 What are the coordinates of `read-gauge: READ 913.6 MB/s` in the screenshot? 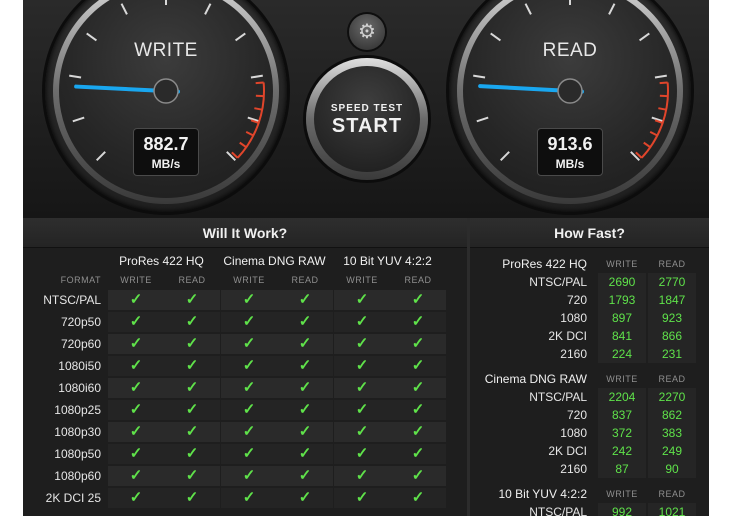 It's located at (570, 106).